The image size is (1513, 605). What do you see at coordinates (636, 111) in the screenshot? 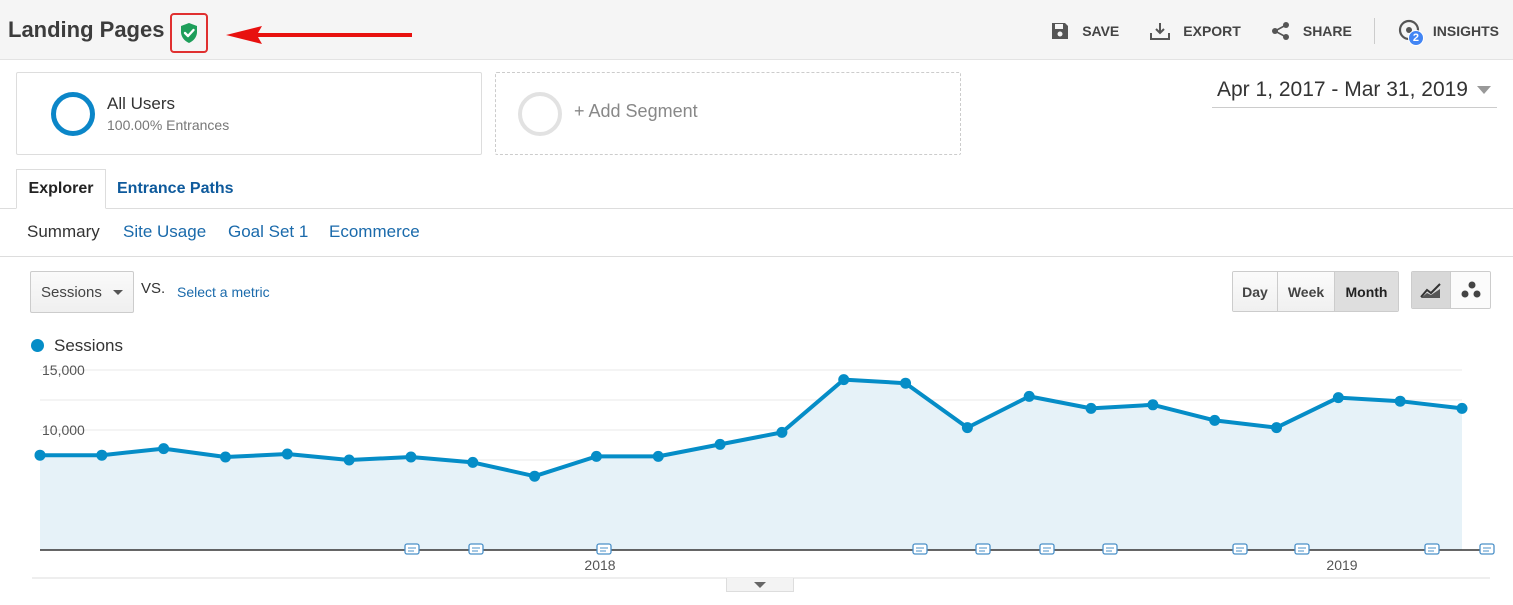
I see `add-segment-label: + Add Segment` at bounding box center [636, 111].